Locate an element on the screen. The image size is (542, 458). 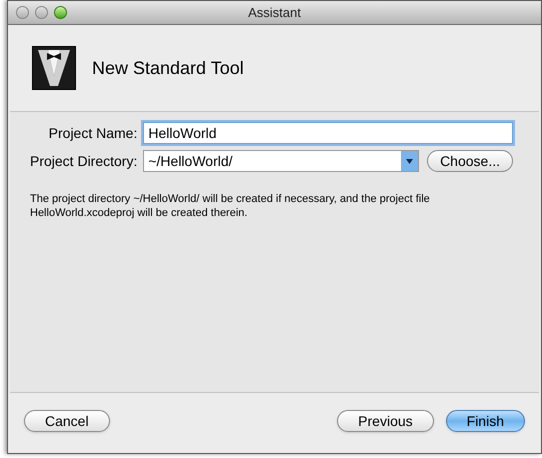
directory-combo-box: ~/HelloWorld/ is located at coordinates (281, 161).